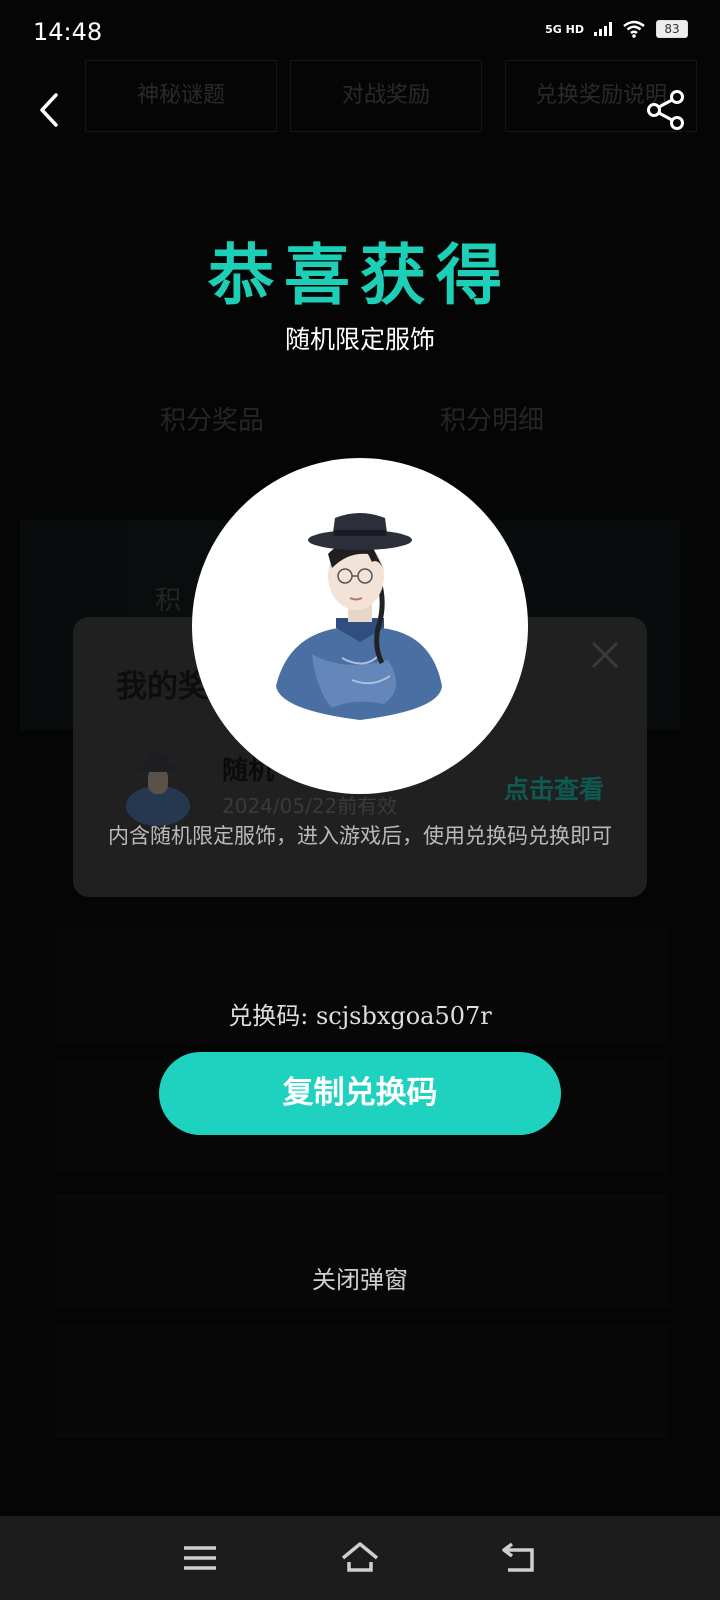  Describe the element at coordinates (212, 421) in the screenshot. I see `background-points-prize: 积分奖品` at that location.